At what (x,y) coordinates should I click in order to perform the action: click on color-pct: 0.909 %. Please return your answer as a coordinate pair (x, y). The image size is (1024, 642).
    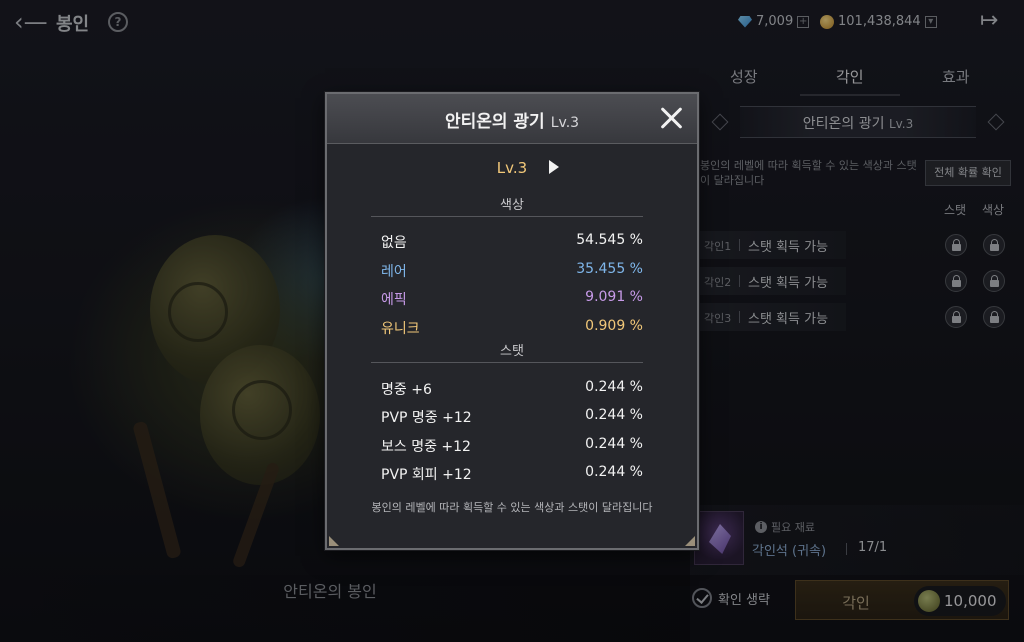
    Looking at the image, I should click on (614, 326).